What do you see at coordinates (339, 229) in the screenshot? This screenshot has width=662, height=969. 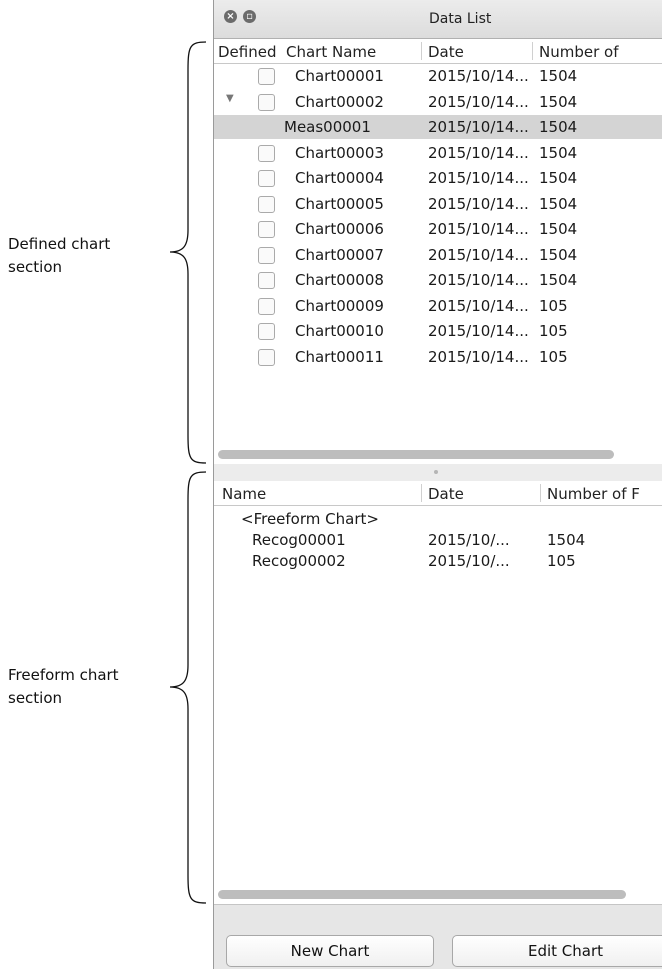 I see `chart-name-cell: Chart00006` at bounding box center [339, 229].